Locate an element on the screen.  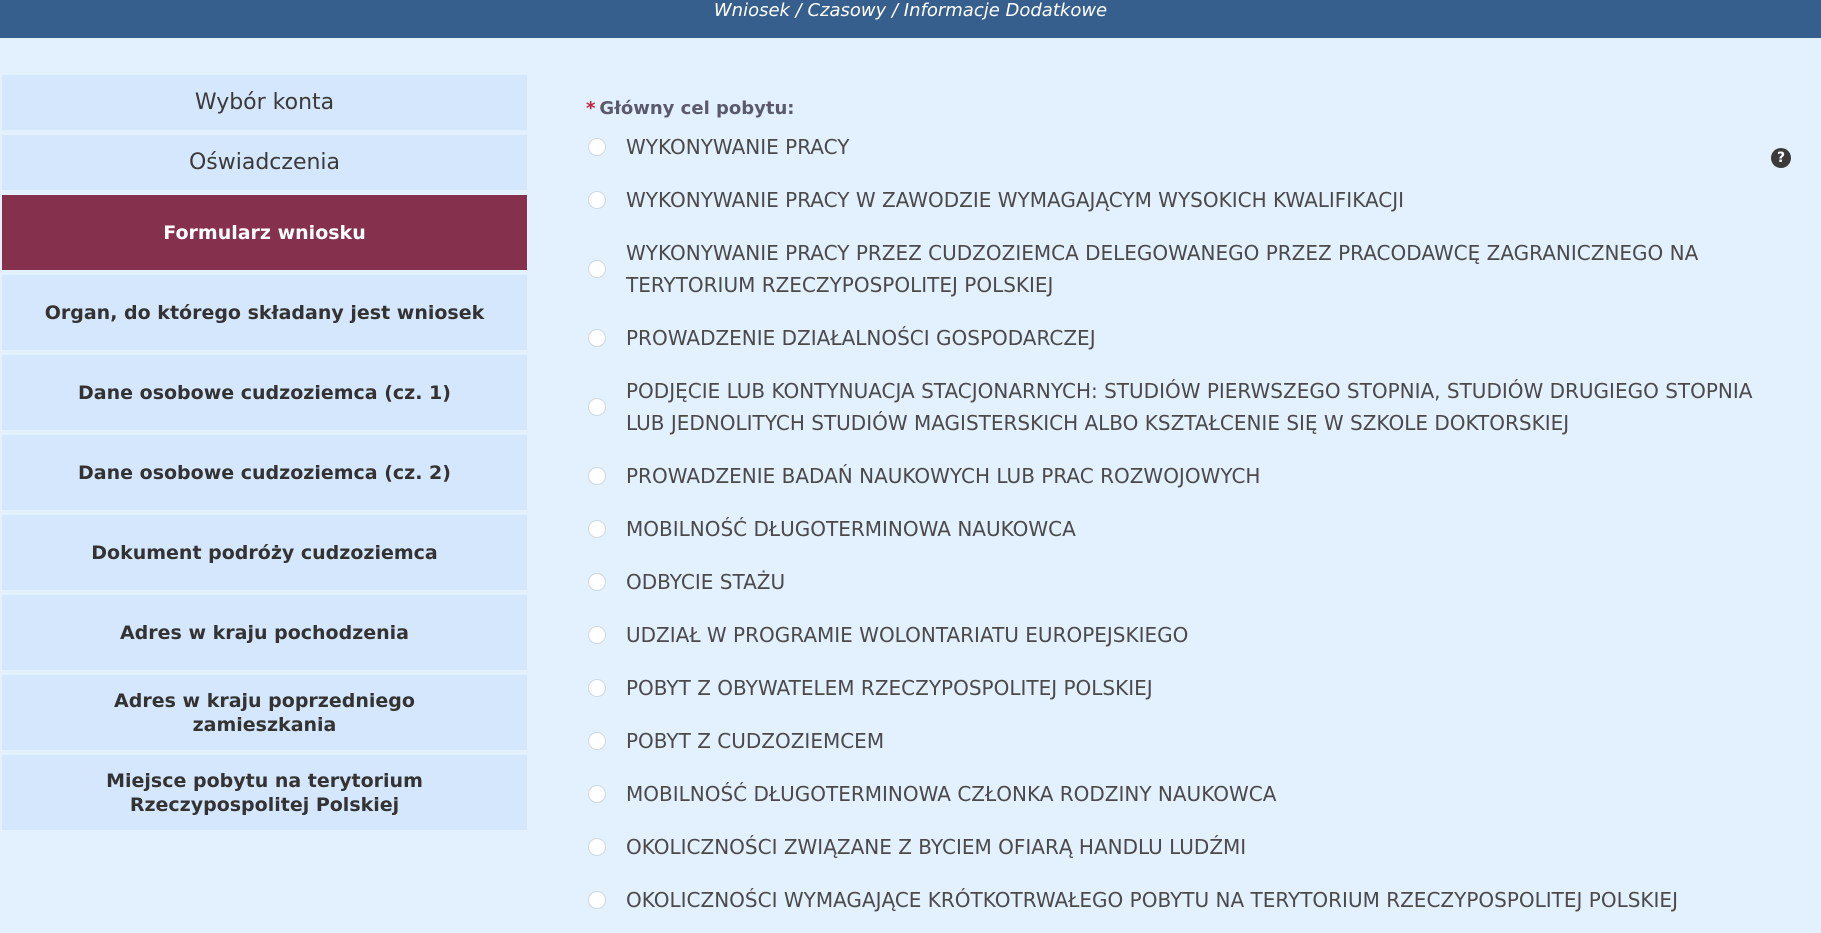
sidebar-item-personal-data-1: Dane osobowe cudzoziemca (cz. 1) is located at coordinates (264, 392).